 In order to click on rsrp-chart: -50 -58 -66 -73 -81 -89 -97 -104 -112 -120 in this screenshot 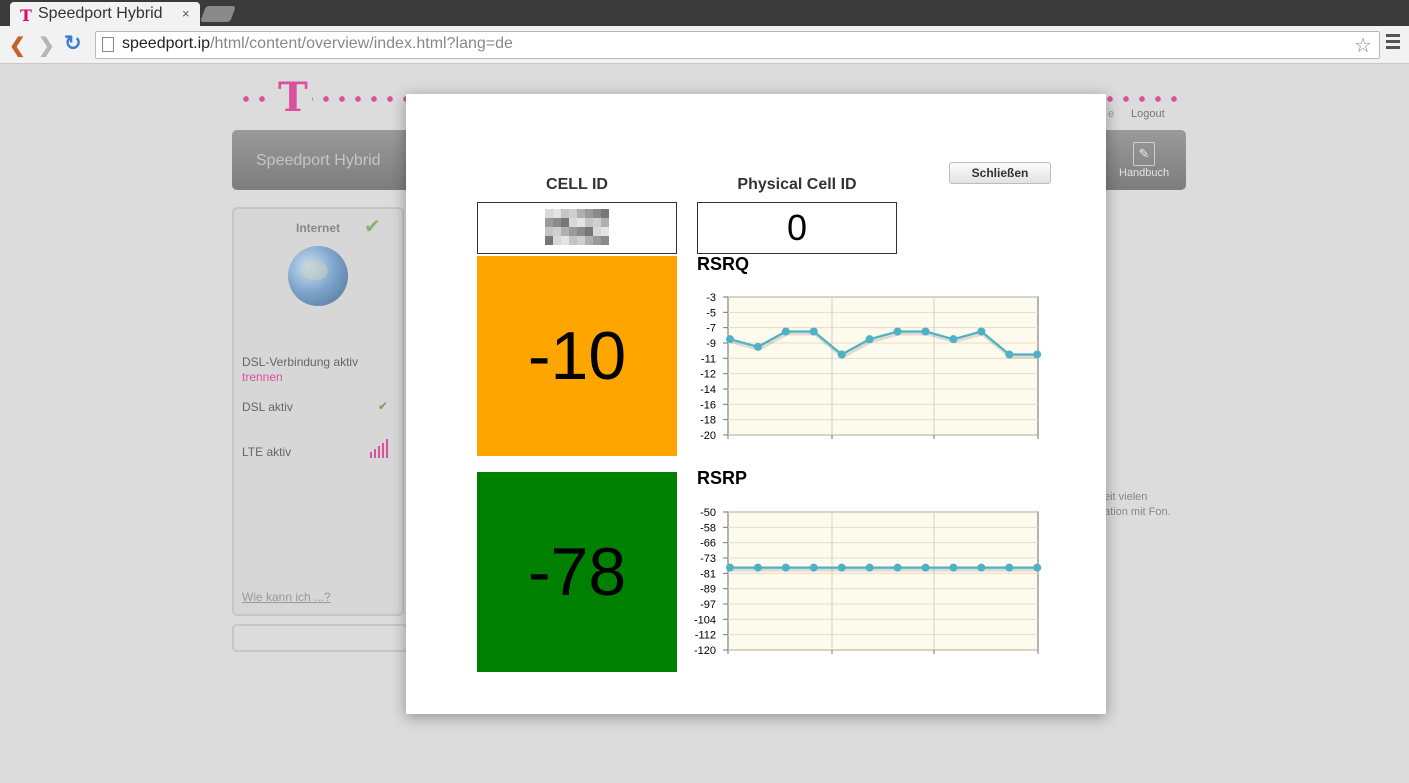, I will do `click(868, 582)`.